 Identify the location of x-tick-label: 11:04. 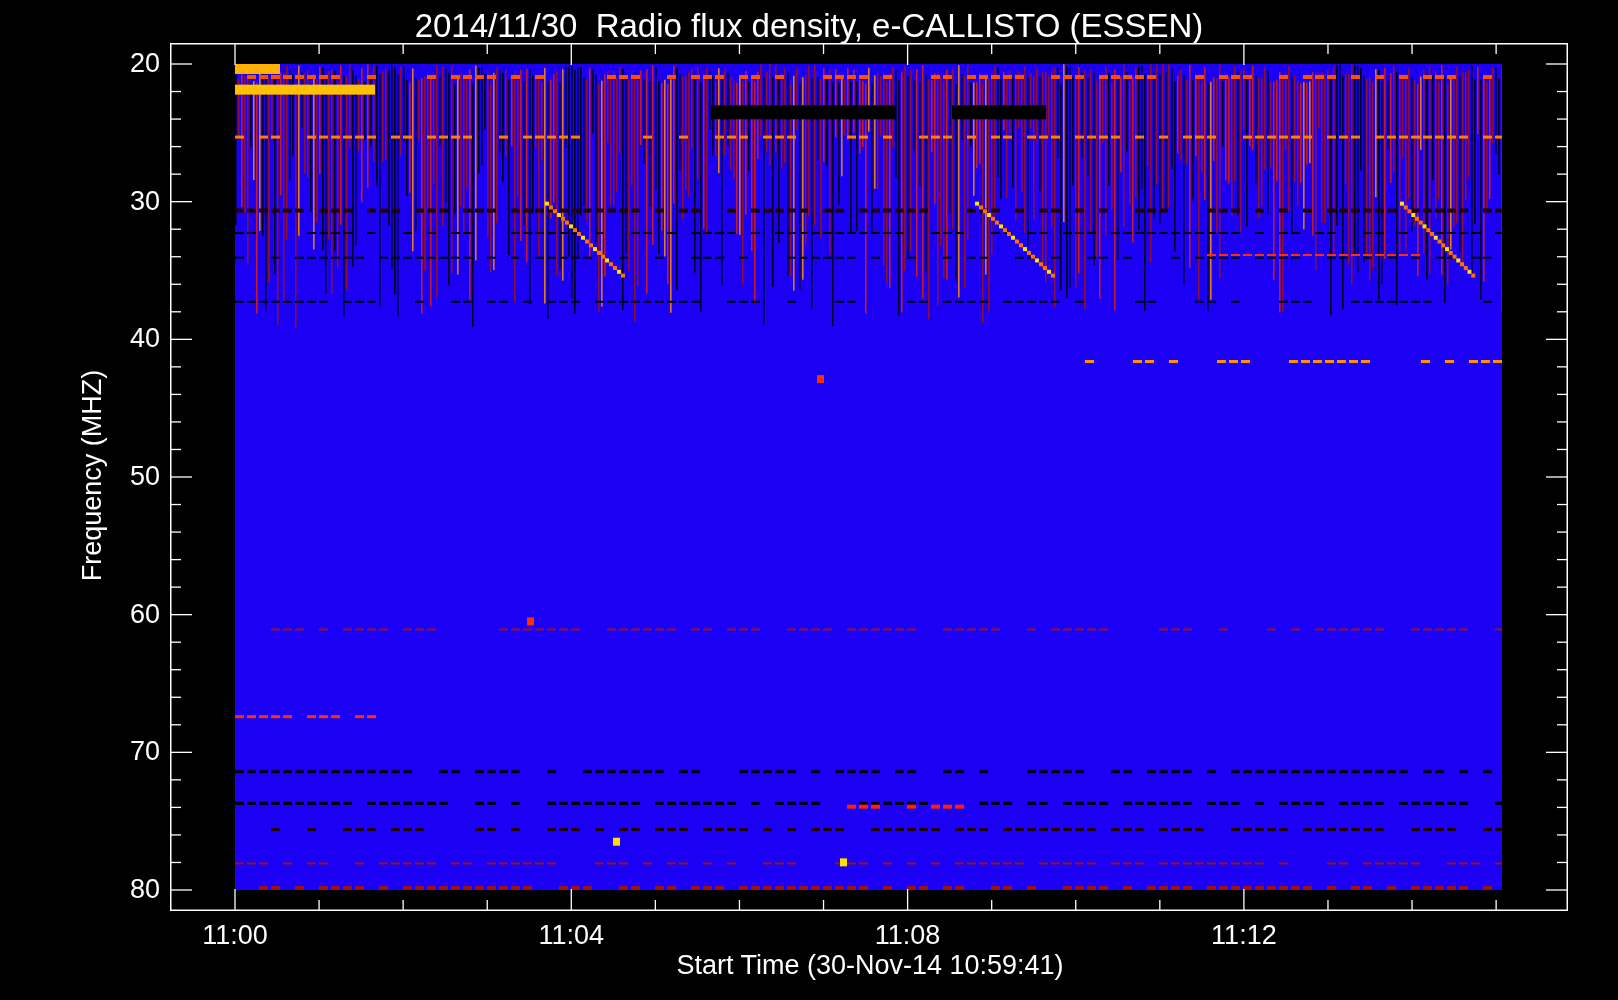
(571, 935).